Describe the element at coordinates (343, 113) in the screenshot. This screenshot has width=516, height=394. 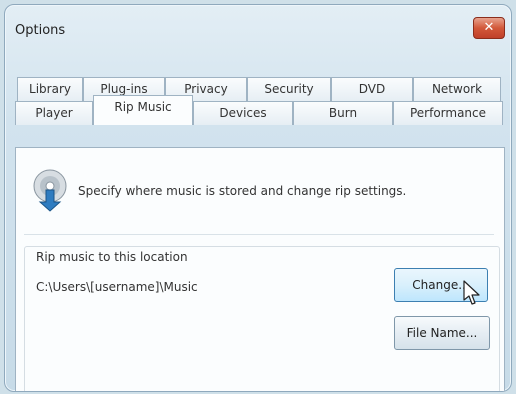
I see `tab-burn: Burn` at that location.